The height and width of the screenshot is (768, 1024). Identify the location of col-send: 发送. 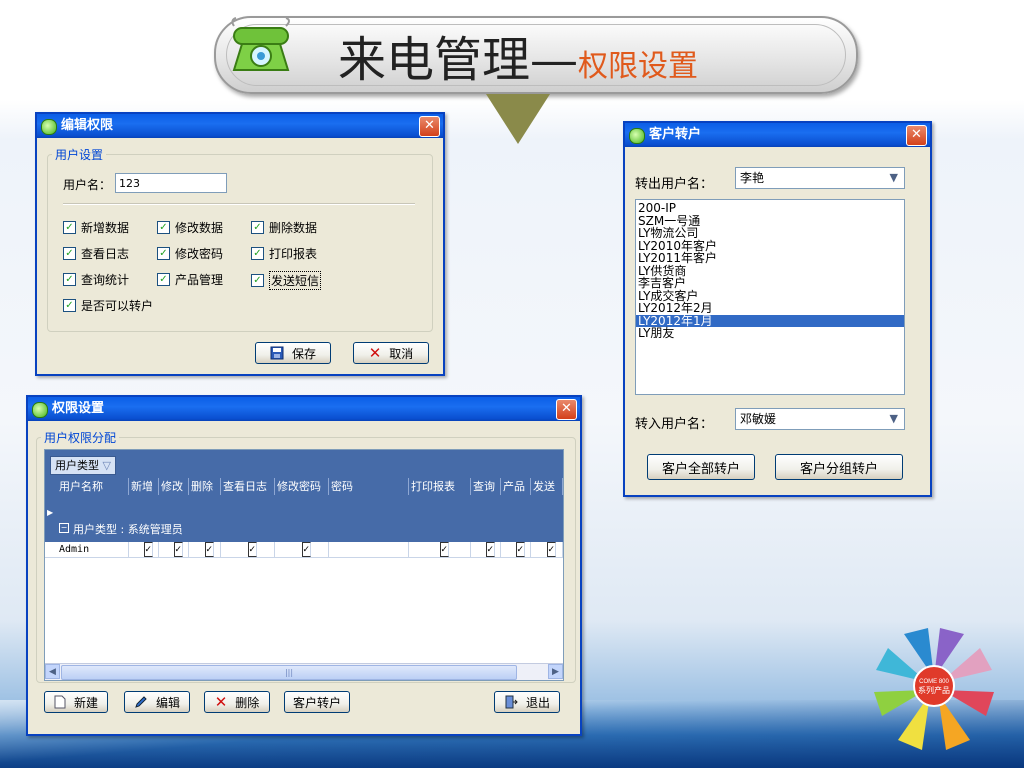
(547, 486).